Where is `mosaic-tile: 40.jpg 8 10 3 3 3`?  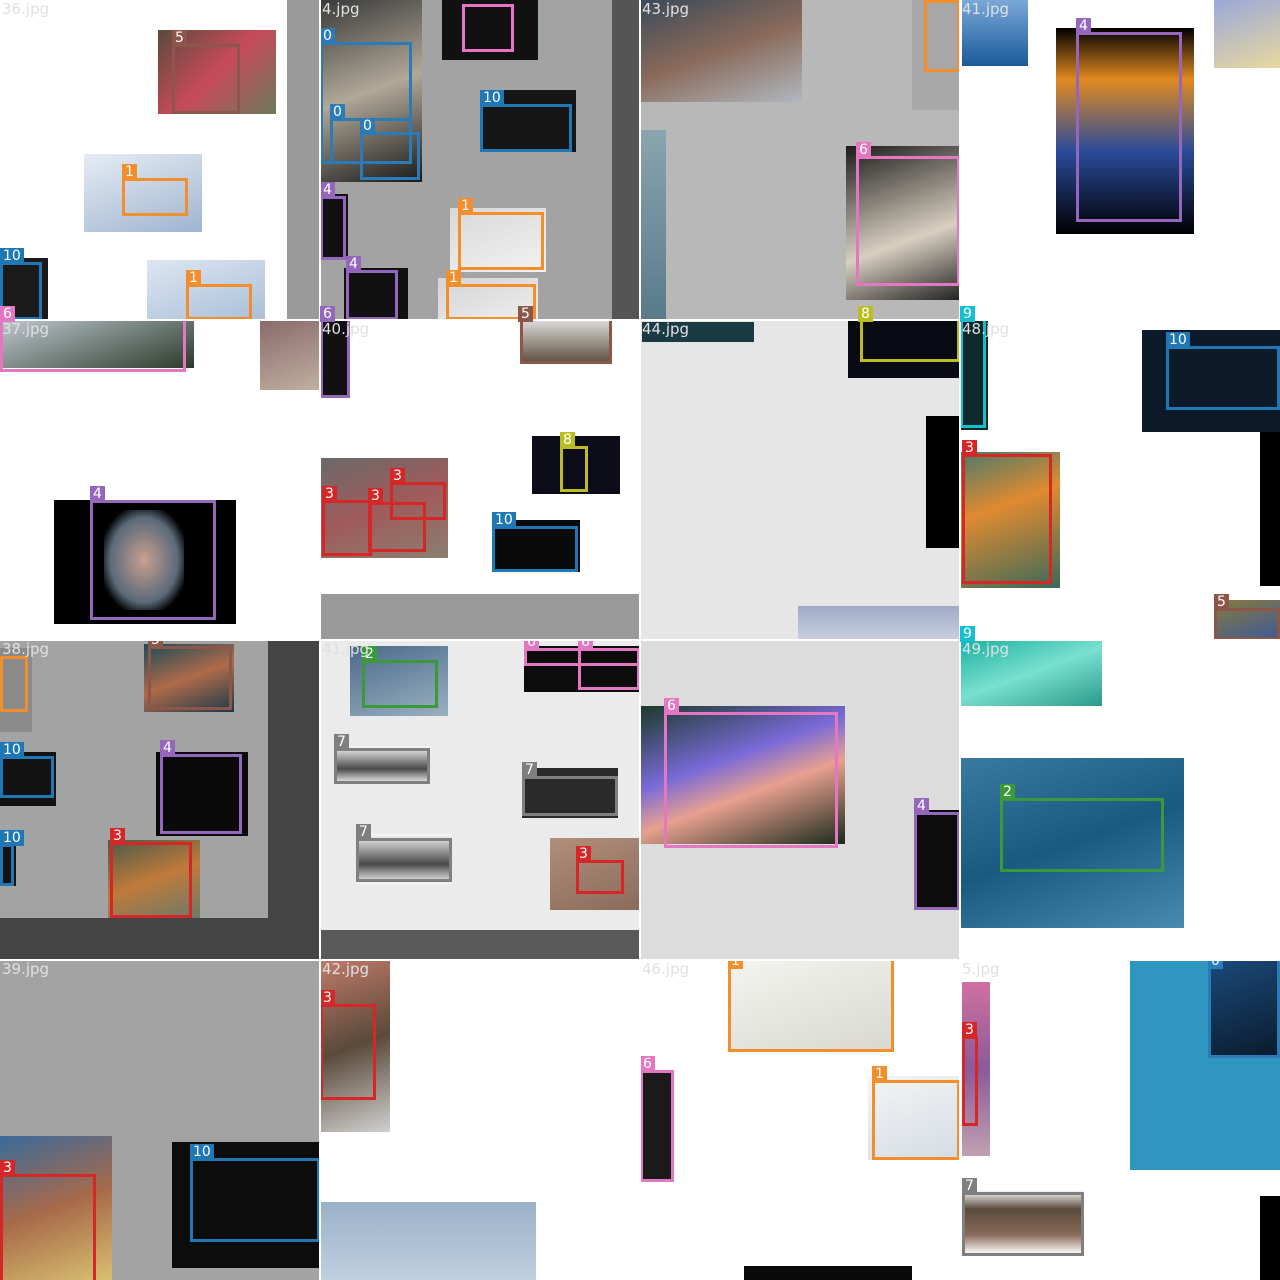
mosaic-tile: 40.jpg 8 10 3 3 3 is located at coordinates (480, 480).